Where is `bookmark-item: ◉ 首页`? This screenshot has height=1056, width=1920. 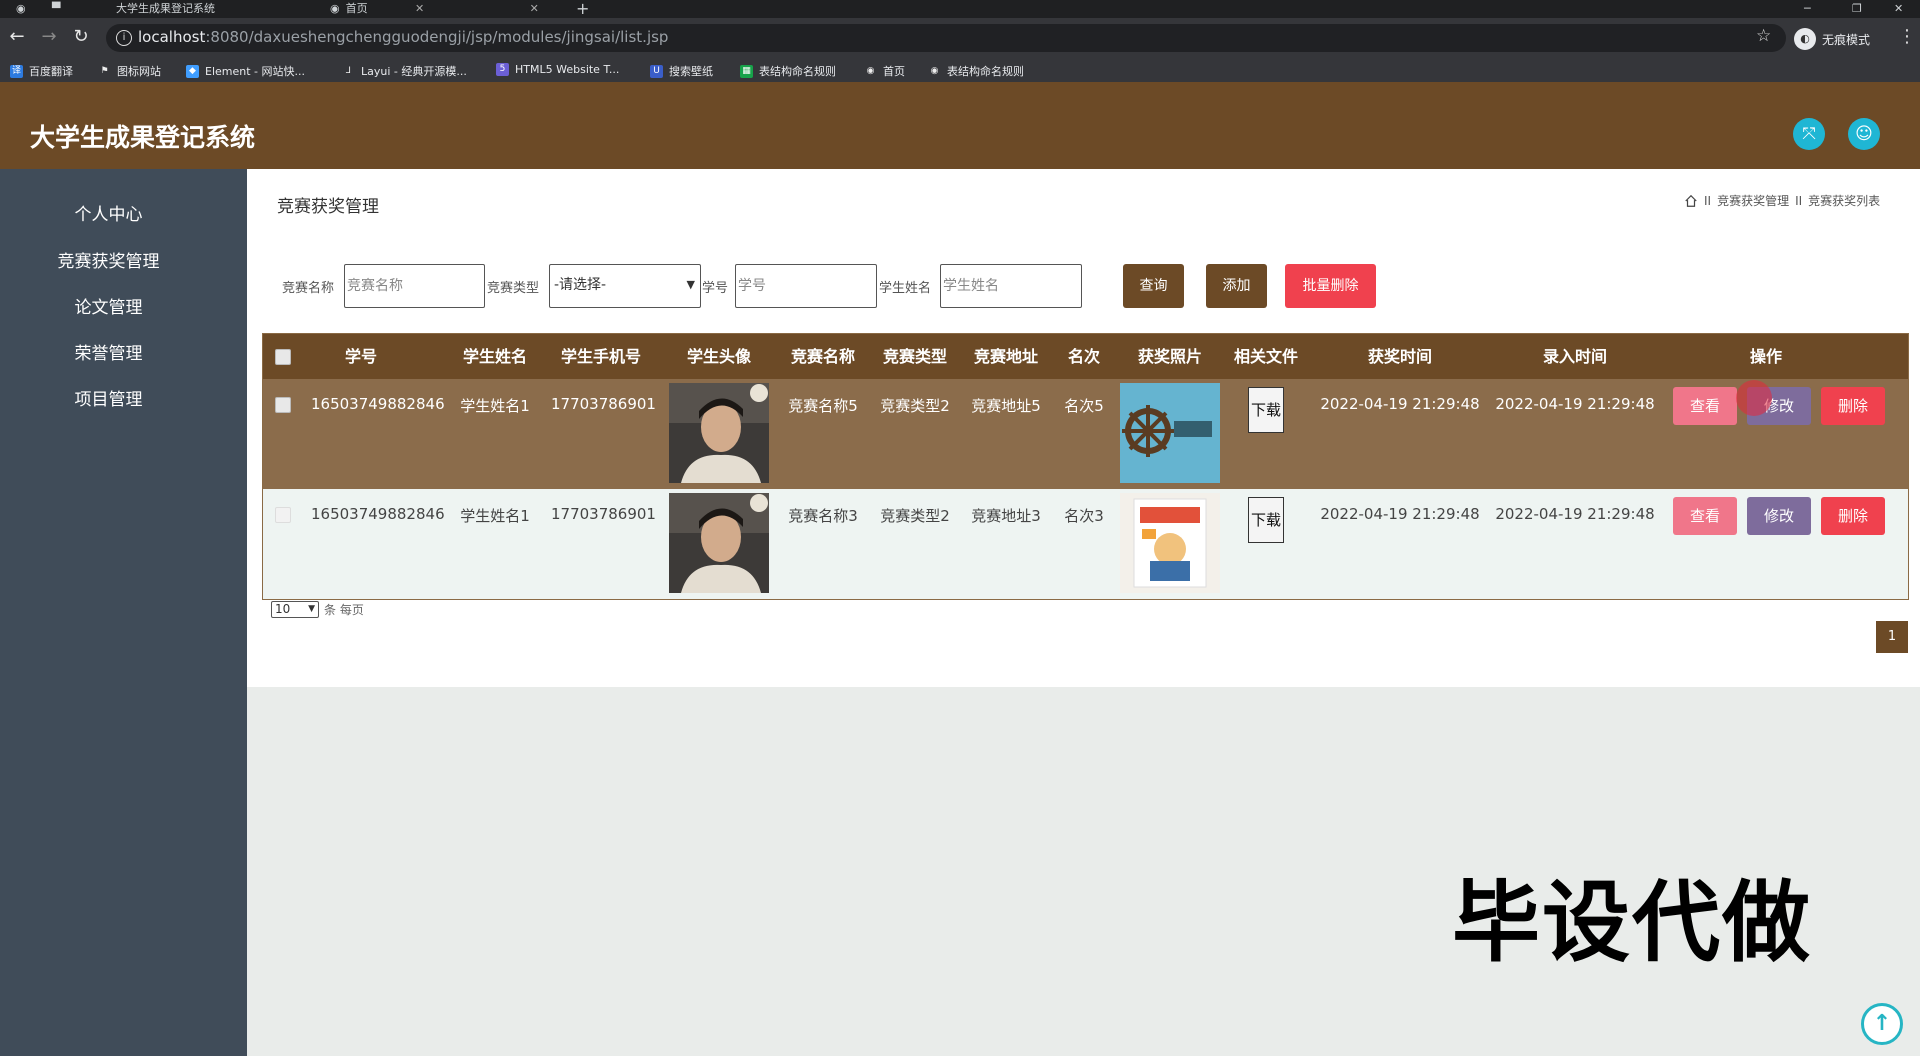 bookmark-item: ◉ 首页 is located at coordinates (884, 71).